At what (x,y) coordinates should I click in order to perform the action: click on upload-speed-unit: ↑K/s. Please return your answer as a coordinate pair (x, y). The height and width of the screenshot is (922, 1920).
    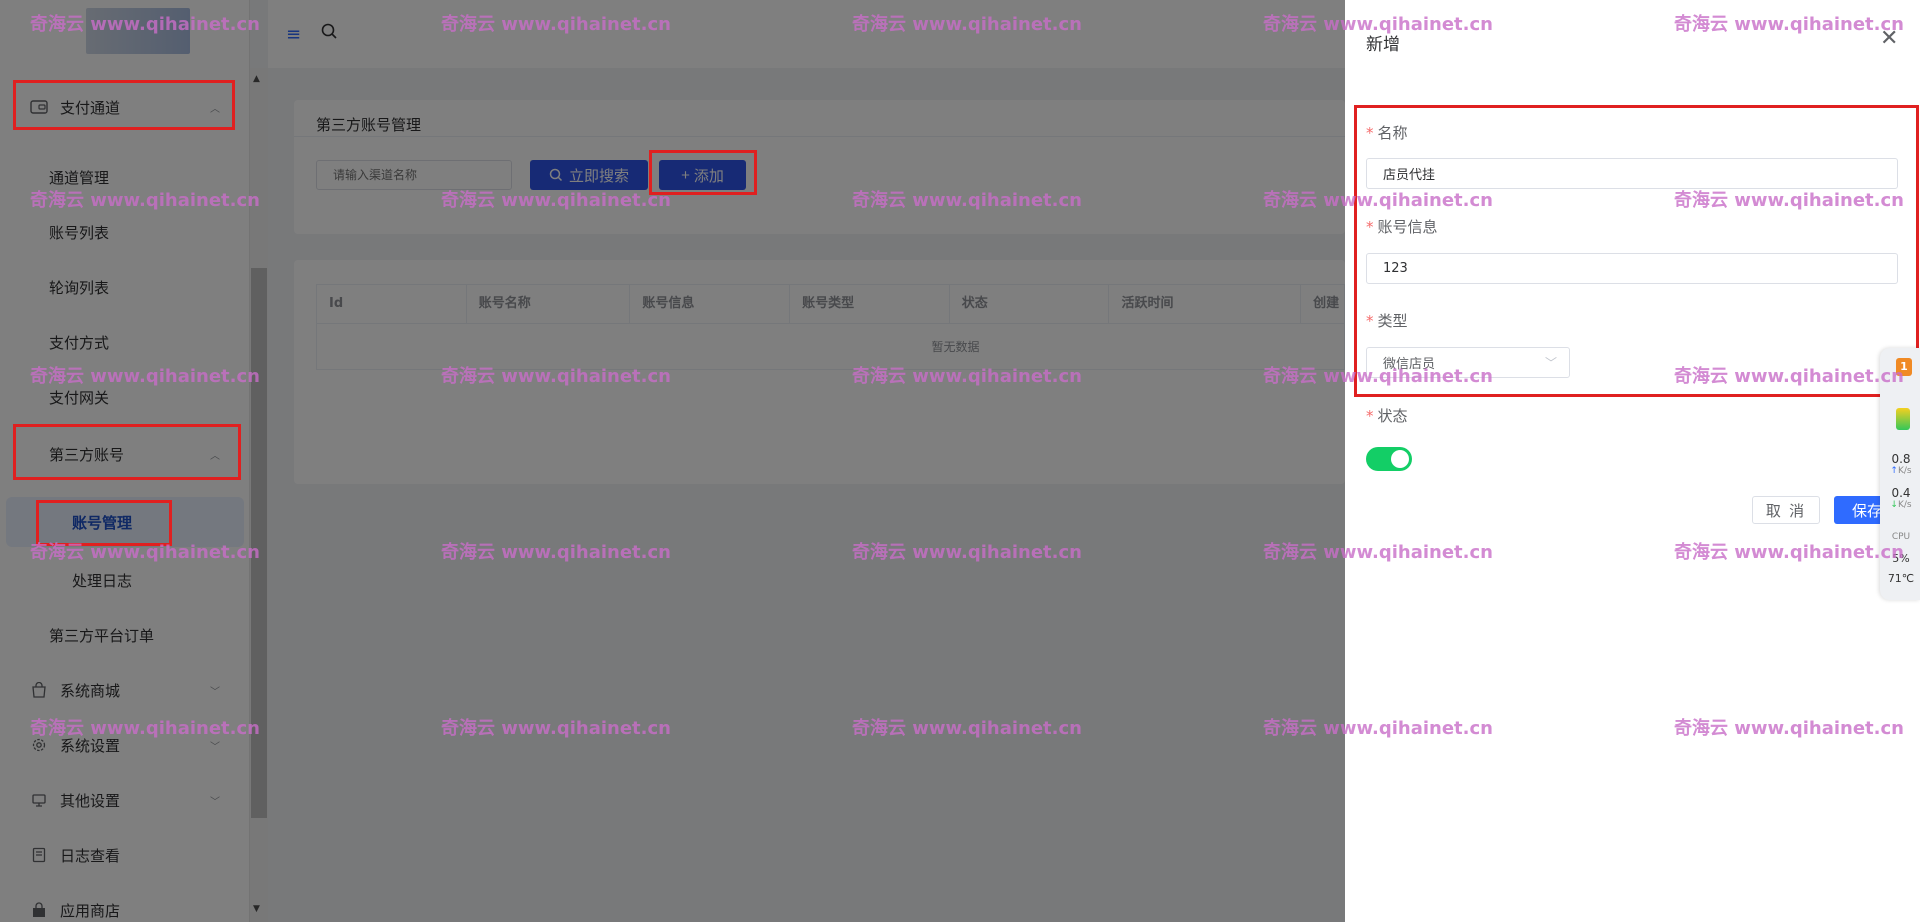
    Looking at the image, I should click on (1901, 471).